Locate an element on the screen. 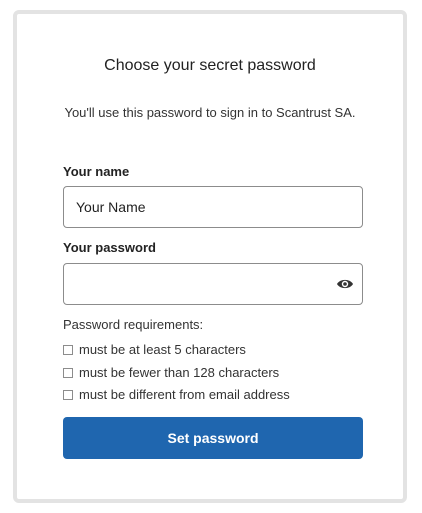 The height and width of the screenshot is (513, 422). password-label: Your password is located at coordinates (109, 247).